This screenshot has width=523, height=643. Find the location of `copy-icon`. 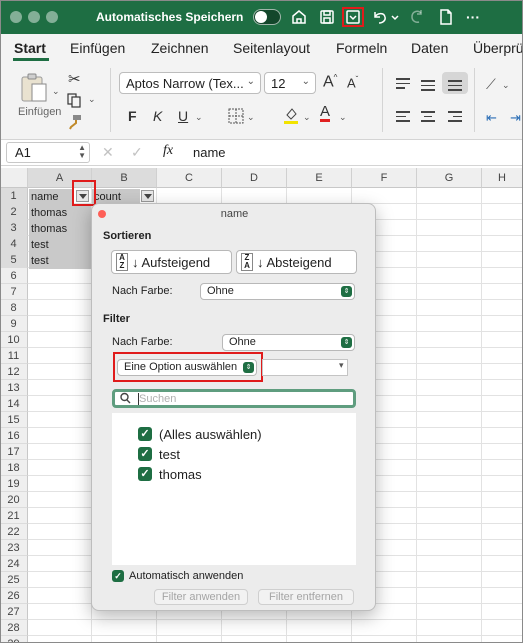

copy-icon is located at coordinates (74, 101).